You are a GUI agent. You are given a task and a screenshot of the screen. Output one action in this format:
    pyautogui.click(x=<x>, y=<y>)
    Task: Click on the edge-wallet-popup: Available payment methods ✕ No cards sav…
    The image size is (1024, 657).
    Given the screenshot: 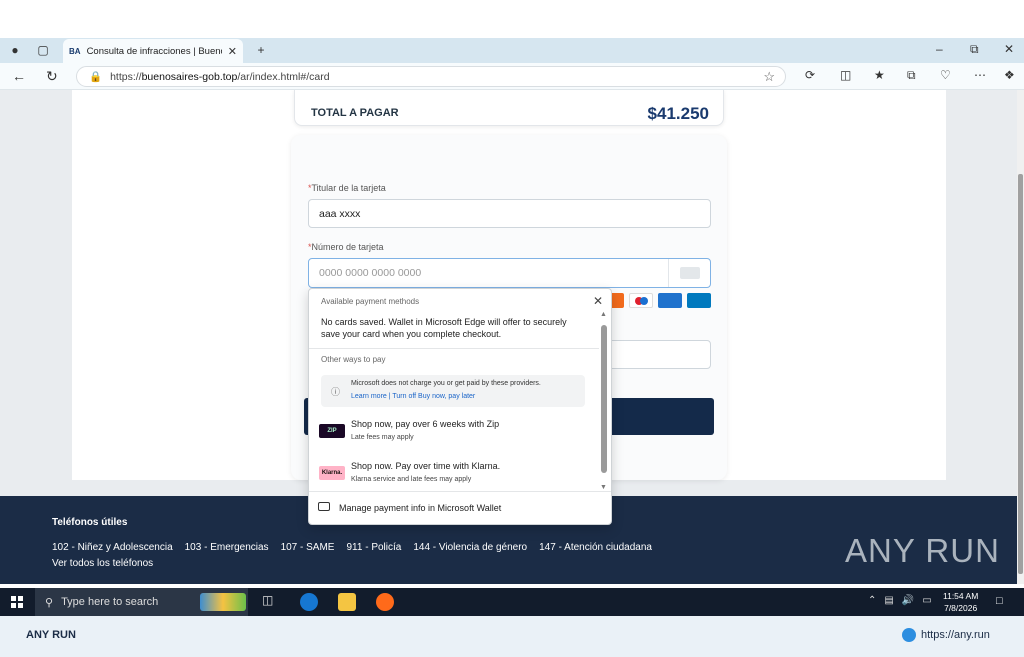 What is the action you would take?
    pyautogui.click(x=460, y=406)
    